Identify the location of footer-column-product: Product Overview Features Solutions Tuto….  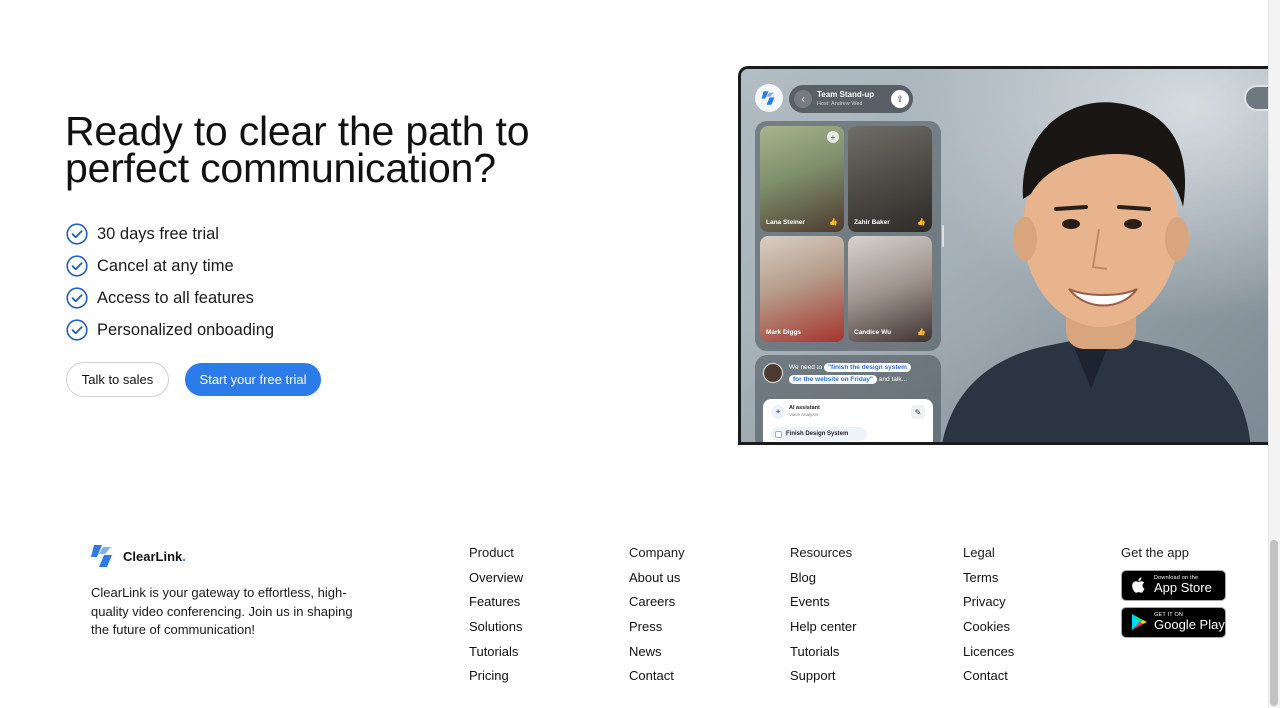
(496, 619).